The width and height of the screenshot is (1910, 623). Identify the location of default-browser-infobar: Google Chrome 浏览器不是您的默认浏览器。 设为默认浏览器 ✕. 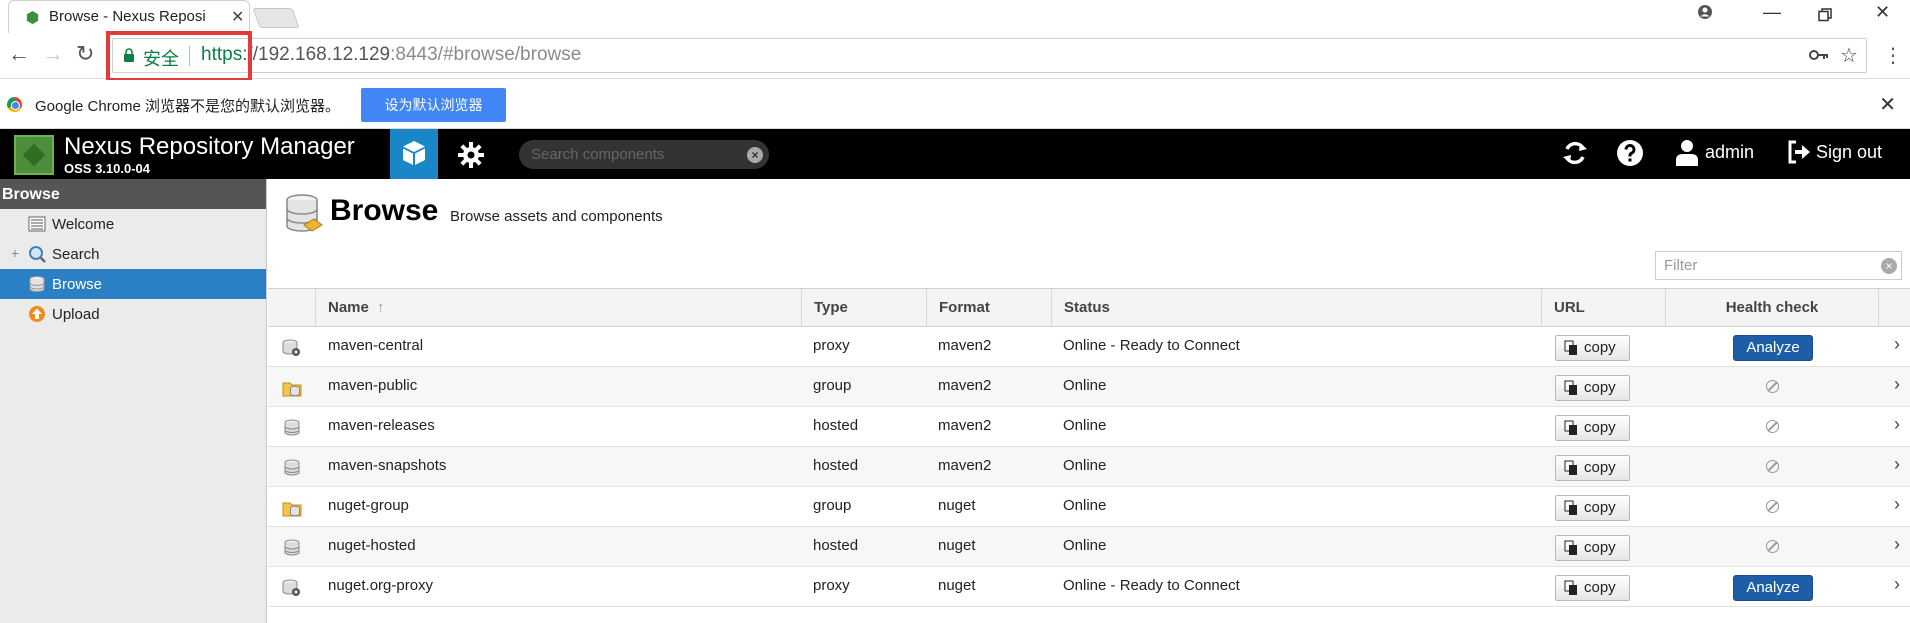
(955, 104).